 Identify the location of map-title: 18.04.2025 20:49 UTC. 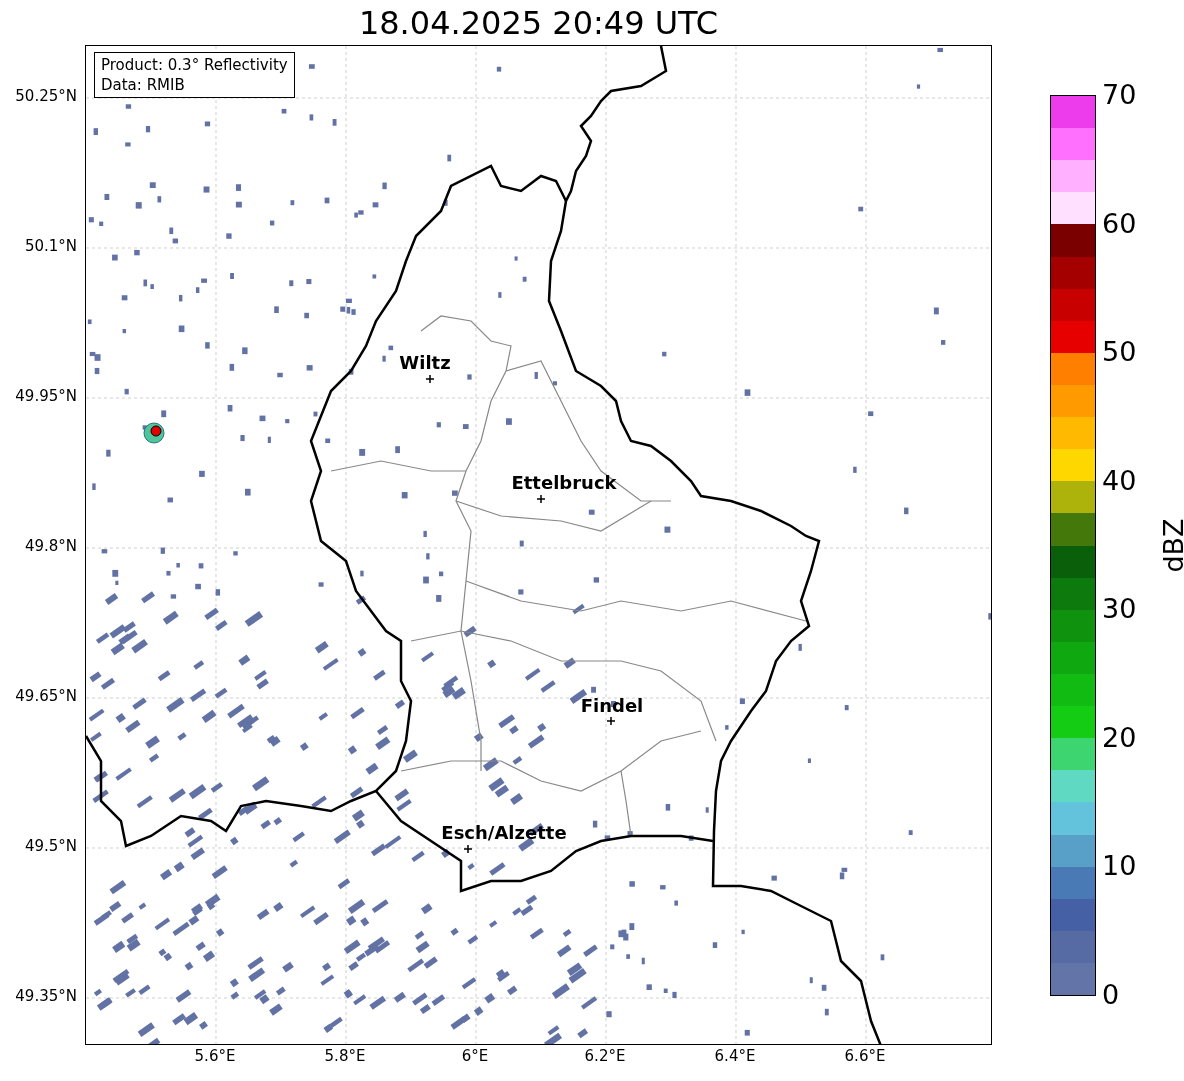
(538, 22).